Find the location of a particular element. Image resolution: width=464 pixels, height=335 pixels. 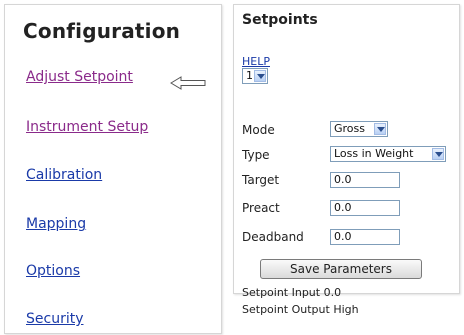

type-select: Loss in Weight is located at coordinates (388, 154).